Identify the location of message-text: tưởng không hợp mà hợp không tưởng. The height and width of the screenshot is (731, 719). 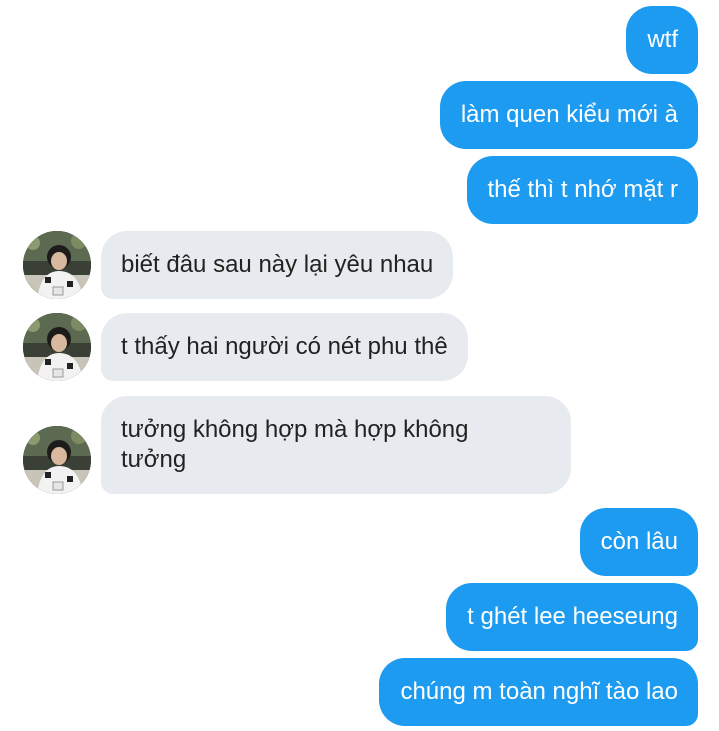
(295, 444).